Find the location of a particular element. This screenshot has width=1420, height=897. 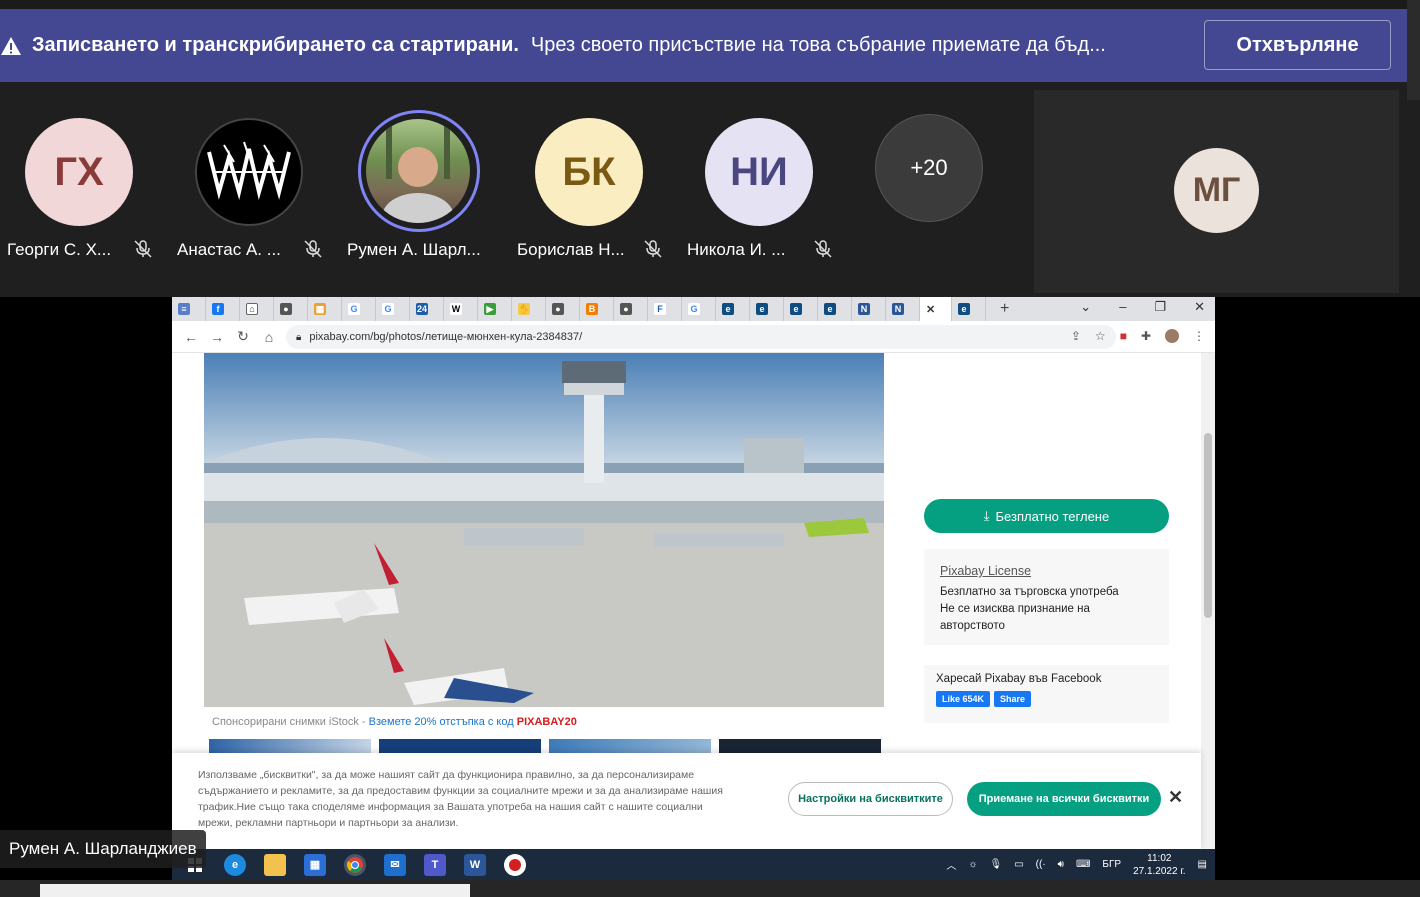

browser-tab: f is located at coordinates (223, 309).